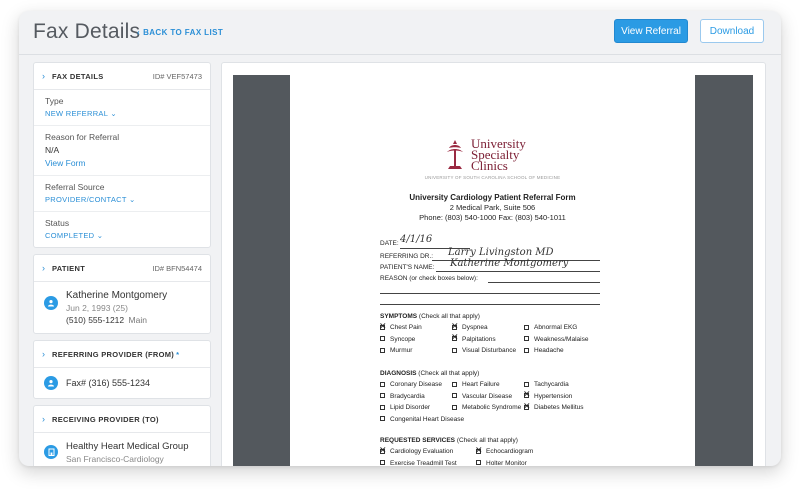 Image resolution: width=800 pixels, height=489 pixels. Describe the element at coordinates (122, 235) in the screenshot. I see `status-dropdown: COMPLETED ⌄` at that location.